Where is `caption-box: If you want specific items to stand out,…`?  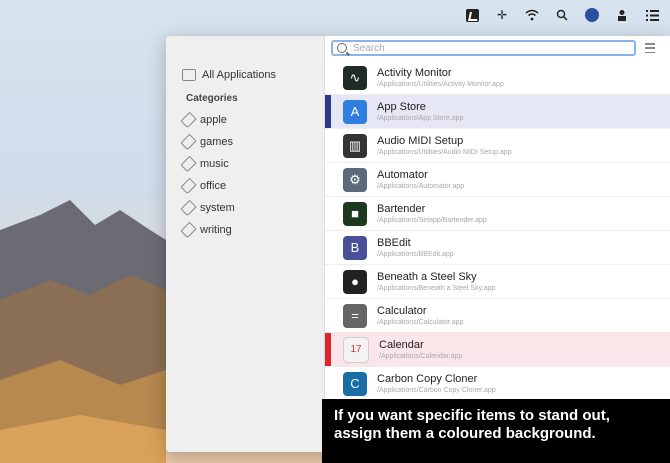 caption-box: If you want specific items to stand out,… is located at coordinates (496, 431).